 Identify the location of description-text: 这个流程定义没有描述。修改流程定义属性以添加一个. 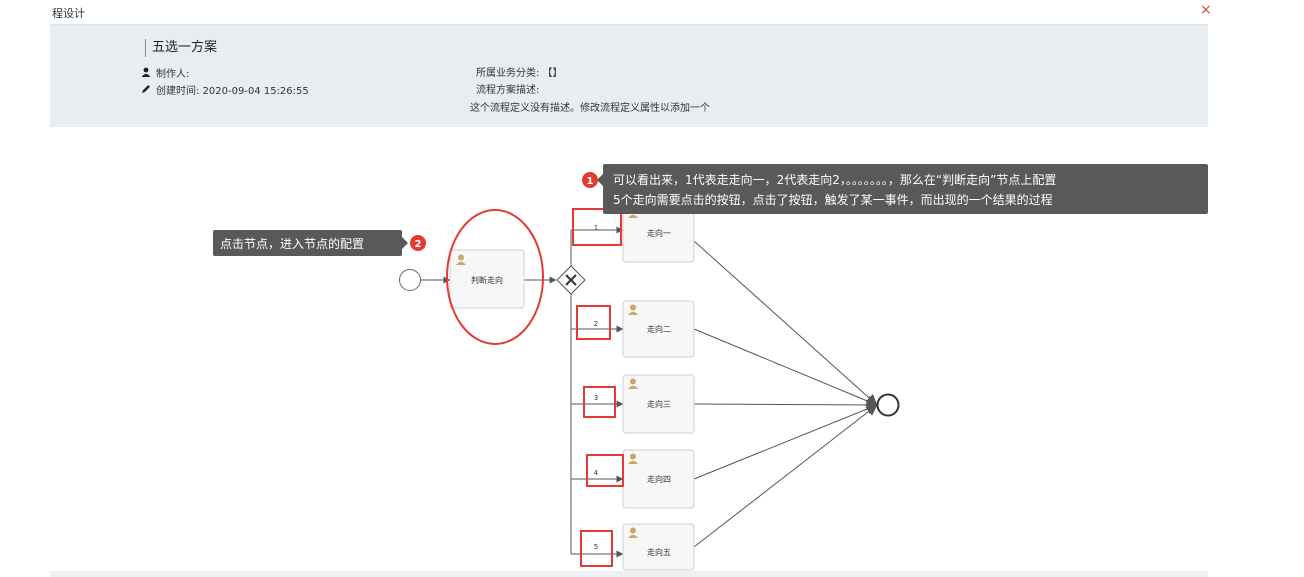
(590, 108).